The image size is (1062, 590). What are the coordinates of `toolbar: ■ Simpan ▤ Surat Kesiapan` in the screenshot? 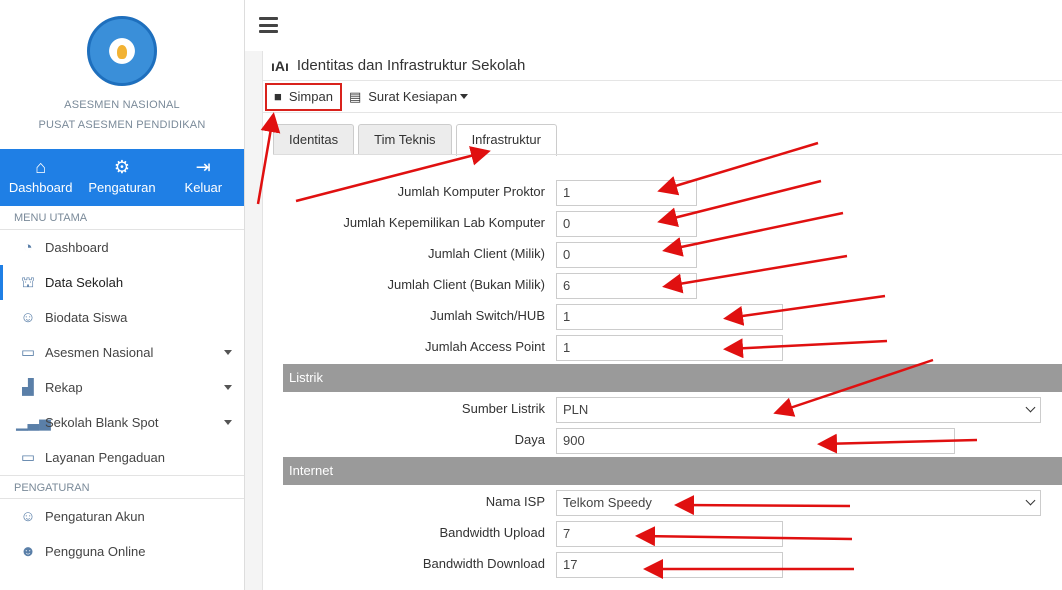 It's located at (662, 97).